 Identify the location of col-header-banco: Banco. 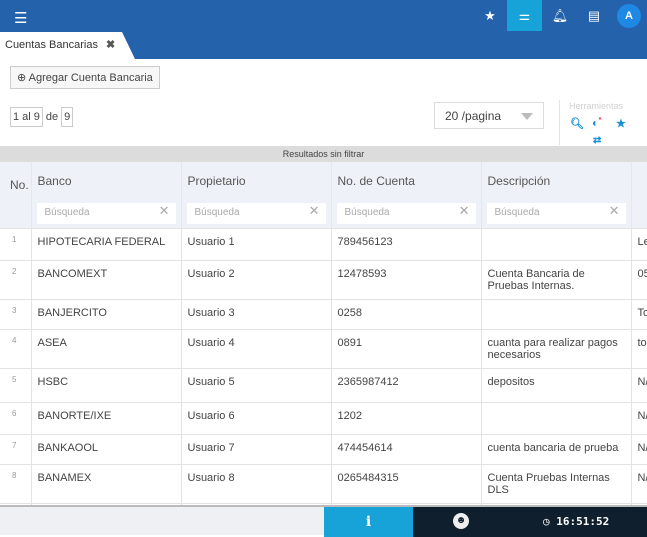
(106, 181).